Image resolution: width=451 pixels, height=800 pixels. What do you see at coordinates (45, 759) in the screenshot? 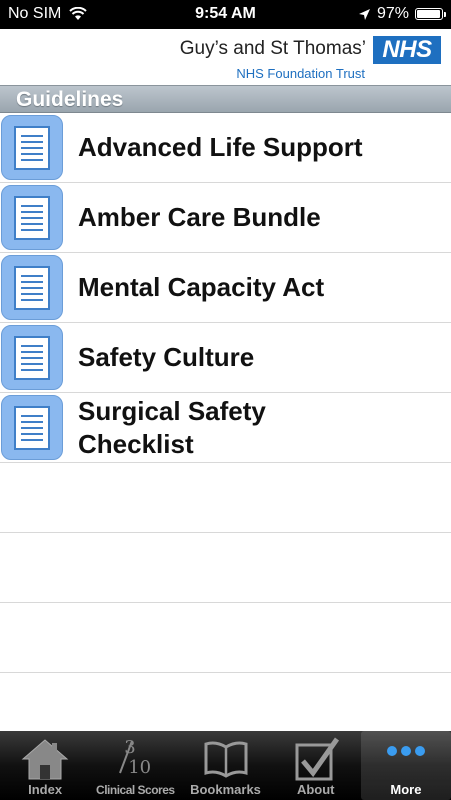
I see `house-icon` at bounding box center [45, 759].